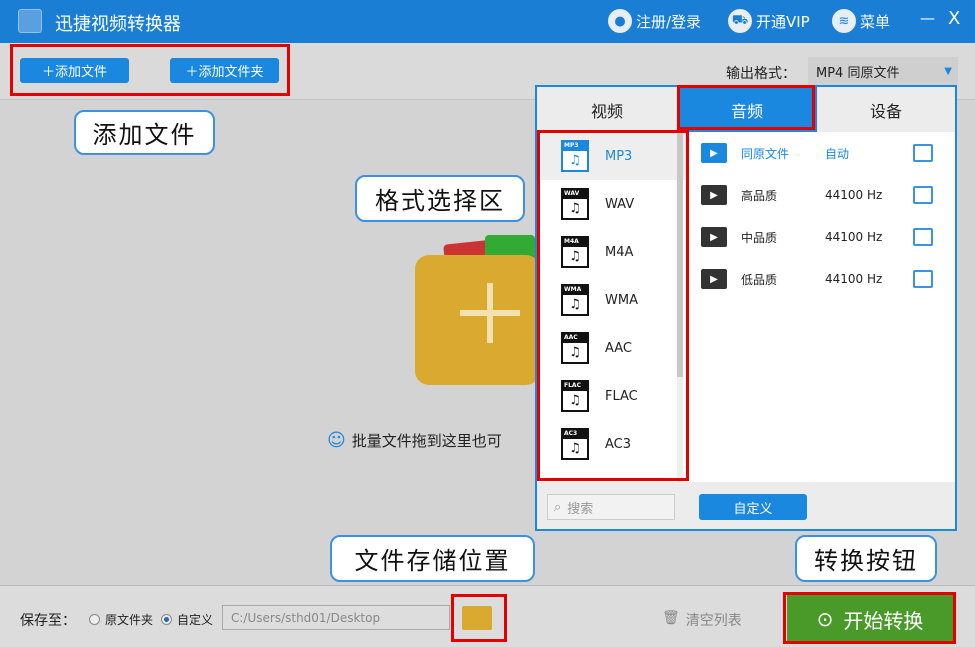  Describe the element at coordinates (746, 107) in the screenshot. I see `highlight-audio-tab` at that location.